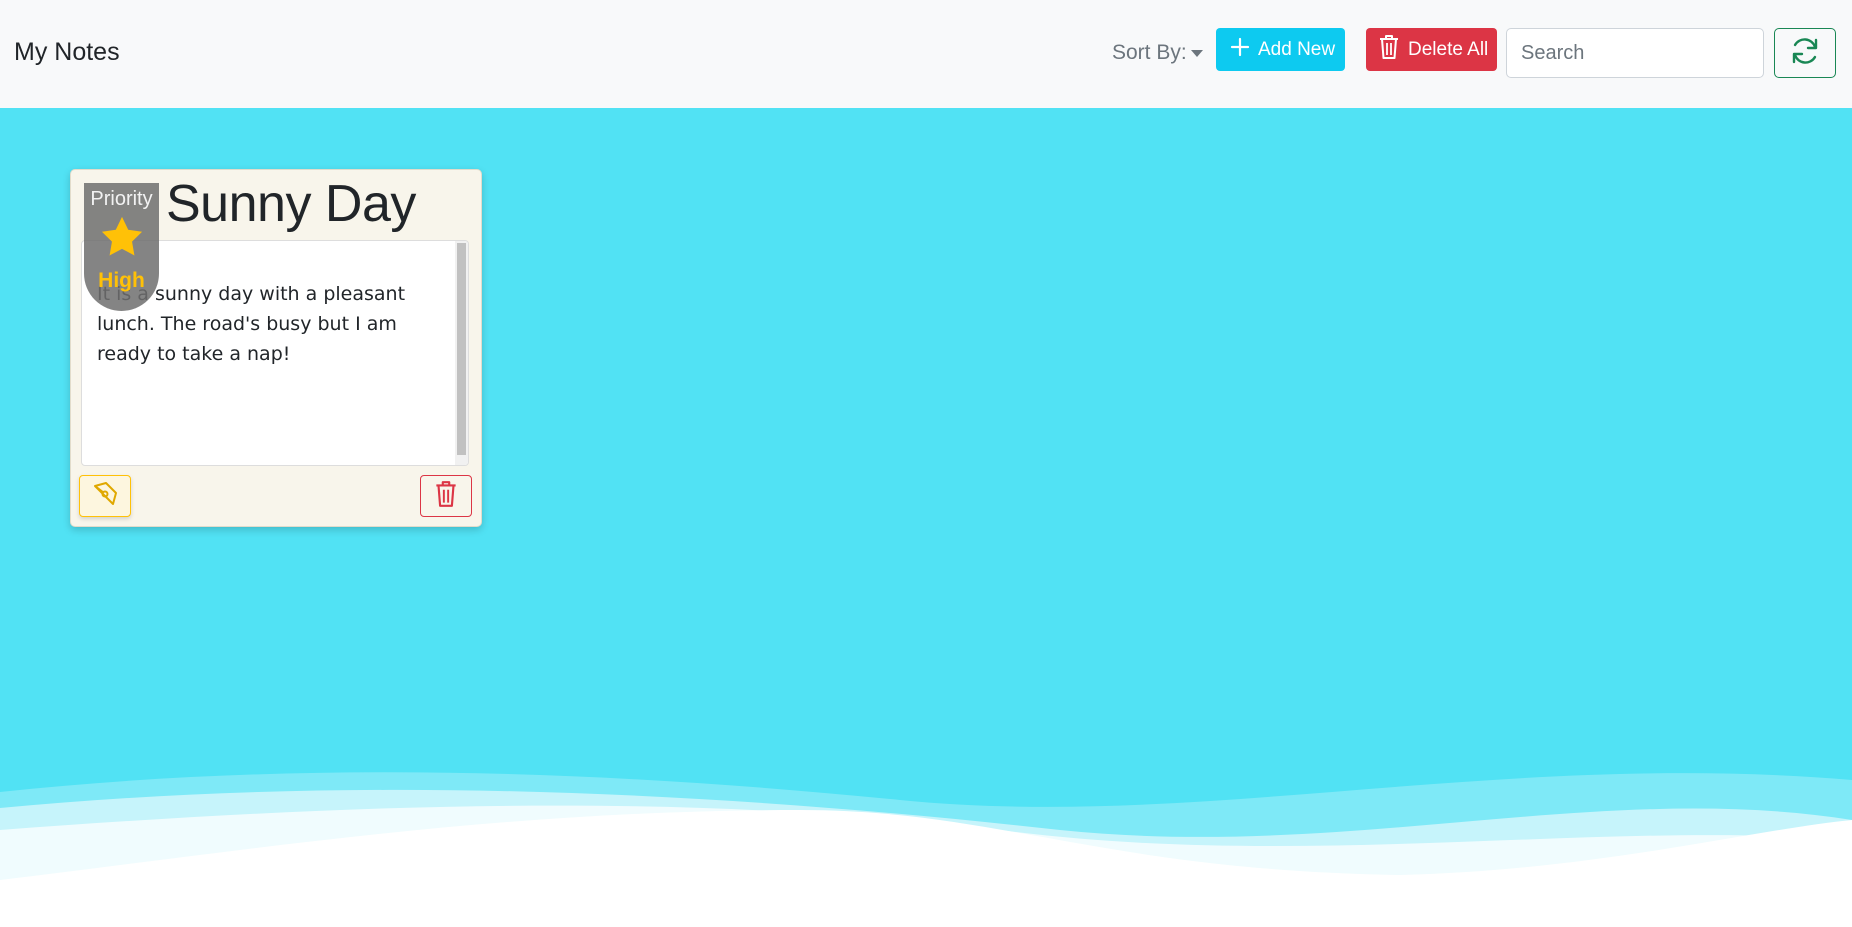 Image resolution: width=1852 pixels, height=927 pixels. I want to click on delete-all-label: Delete All, so click(1448, 49).